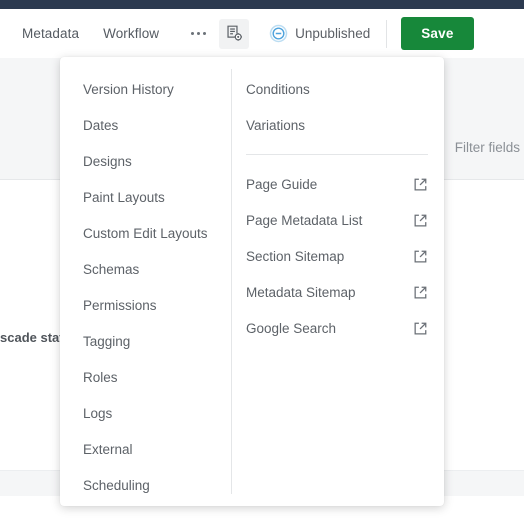  What do you see at coordinates (145, 305) in the screenshot?
I see `menu-item-permissions: Permissions` at bounding box center [145, 305].